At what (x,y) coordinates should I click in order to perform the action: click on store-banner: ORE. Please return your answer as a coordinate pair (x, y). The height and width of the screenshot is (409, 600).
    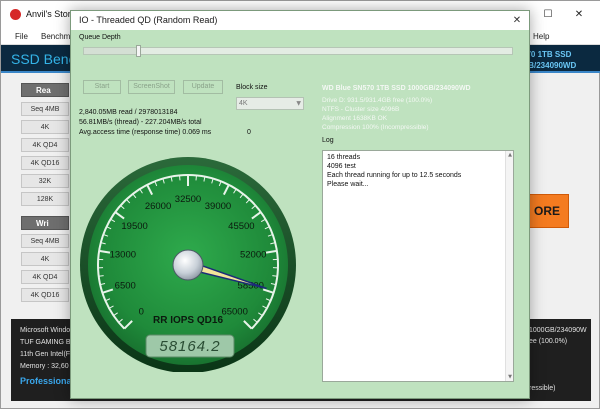
    Looking at the image, I should click on (547, 211).